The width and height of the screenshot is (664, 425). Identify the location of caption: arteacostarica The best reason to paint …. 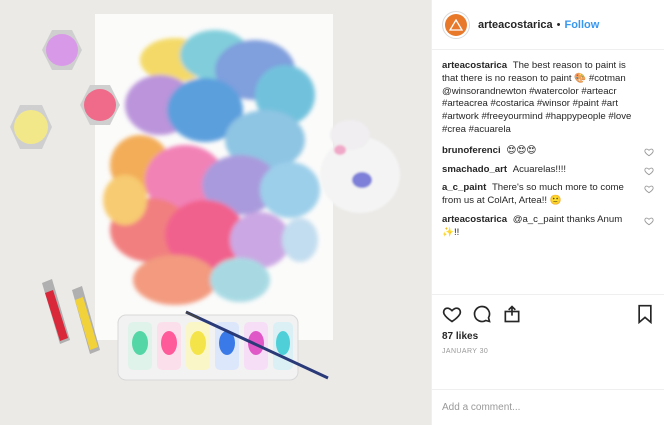
(548, 98).